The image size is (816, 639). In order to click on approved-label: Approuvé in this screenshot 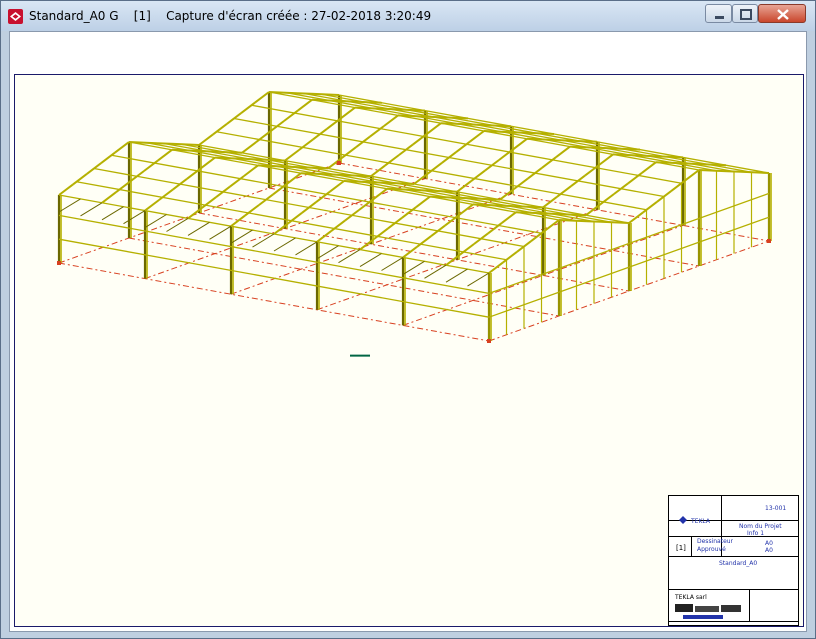, I will do `click(711, 549)`.